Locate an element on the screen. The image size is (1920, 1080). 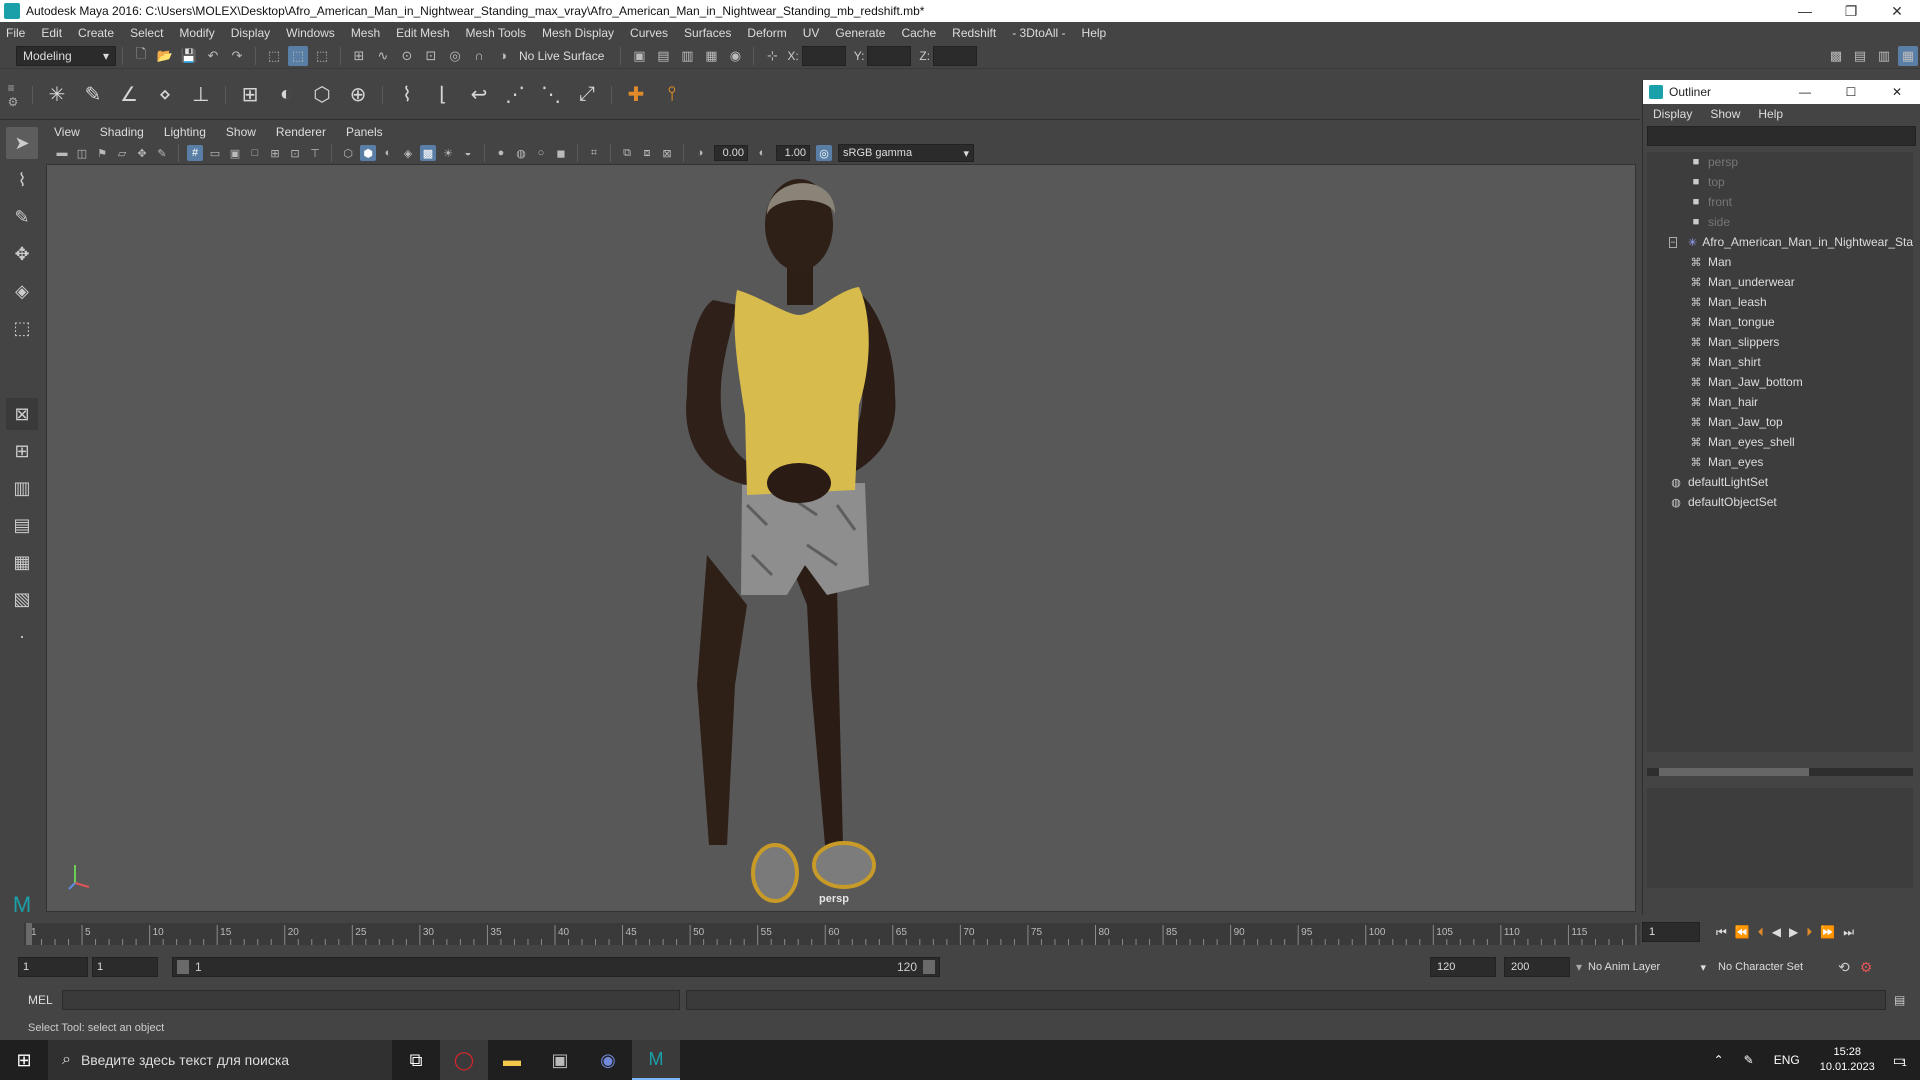
grease-pencil-icon: ✎ is located at coordinates (162, 153).